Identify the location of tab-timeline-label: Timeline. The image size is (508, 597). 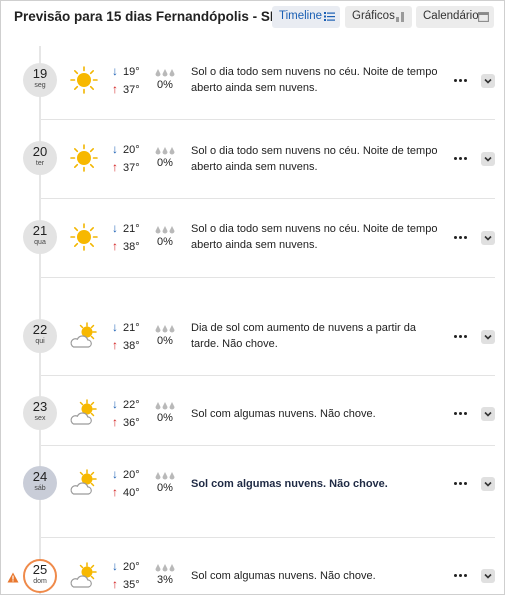
(301, 16).